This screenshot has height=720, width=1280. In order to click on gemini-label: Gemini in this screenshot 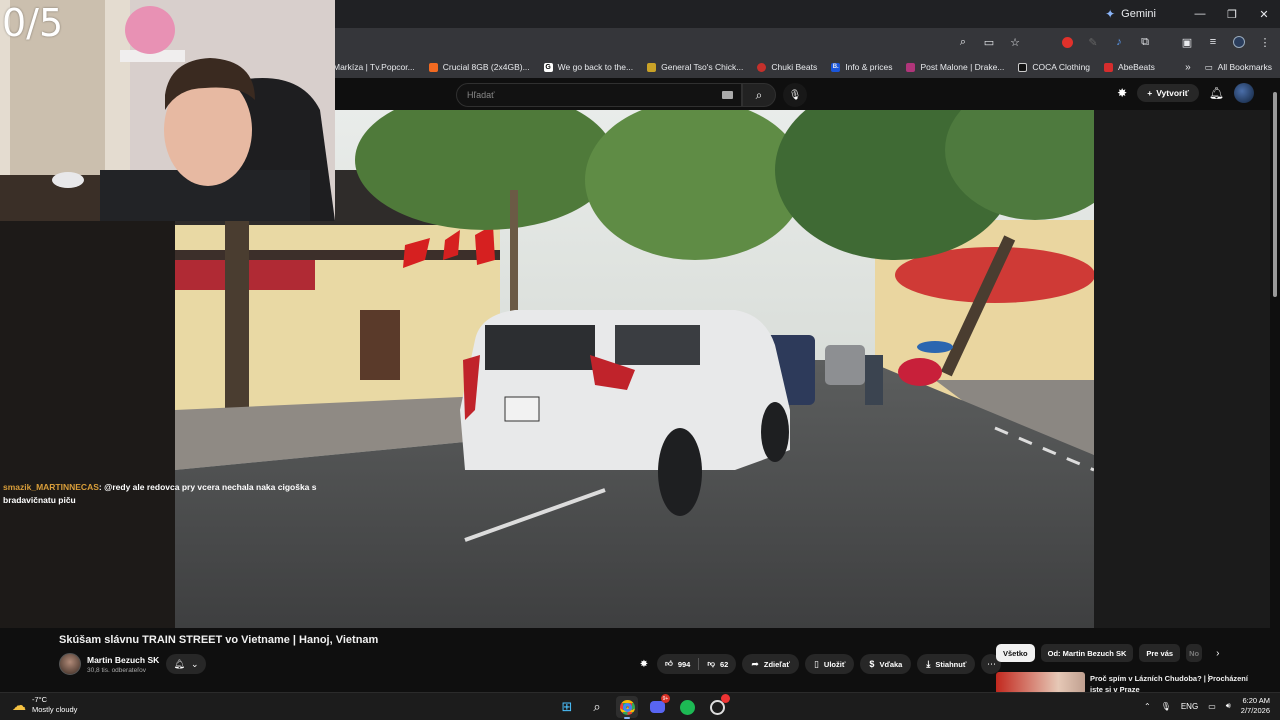, I will do `click(1138, 14)`.